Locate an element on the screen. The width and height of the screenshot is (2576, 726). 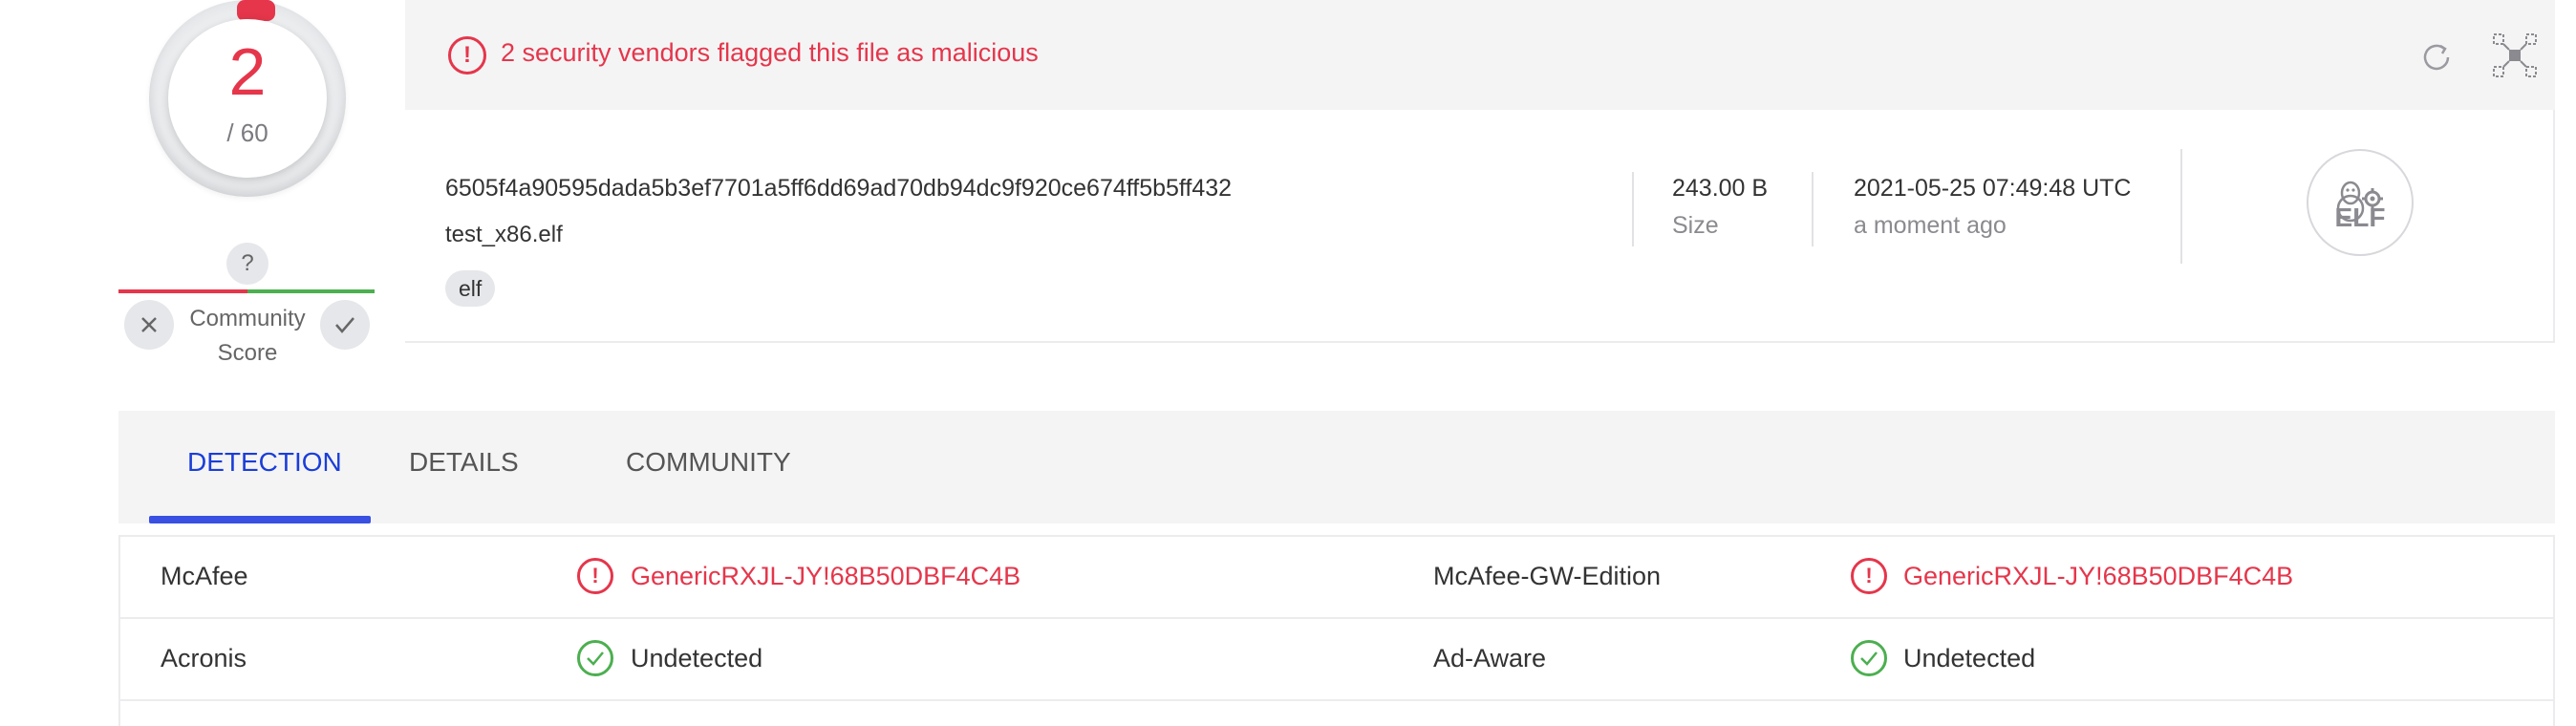
gauge-marker is located at coordinates (256, 10).